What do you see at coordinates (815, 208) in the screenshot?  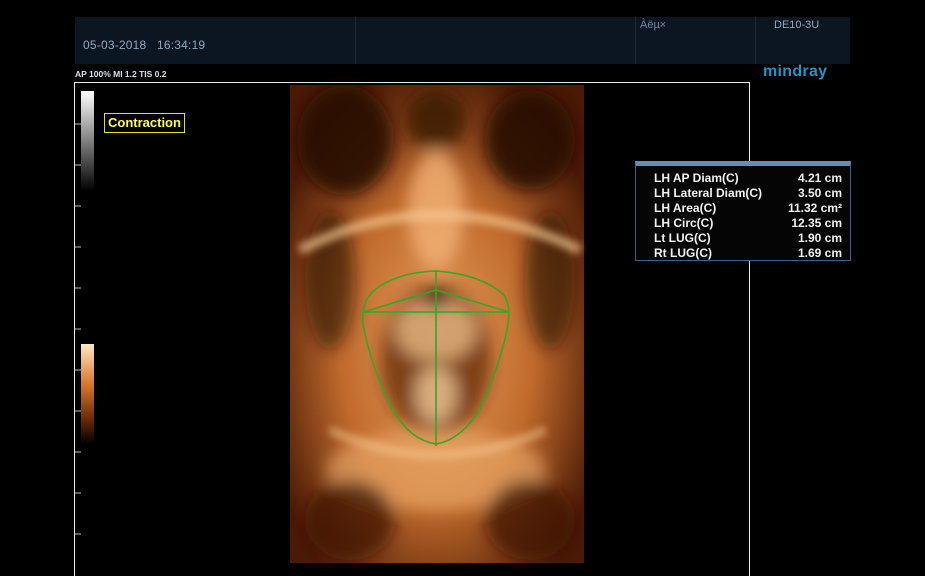 I see `measurement-value: 11.32 cm²` at bounding box center [815, 208].